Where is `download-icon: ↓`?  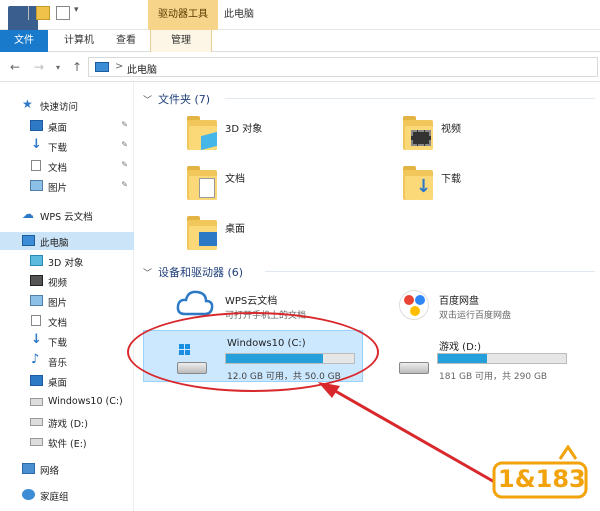 download-icon: ↓ is located at coordinates (36, 339).